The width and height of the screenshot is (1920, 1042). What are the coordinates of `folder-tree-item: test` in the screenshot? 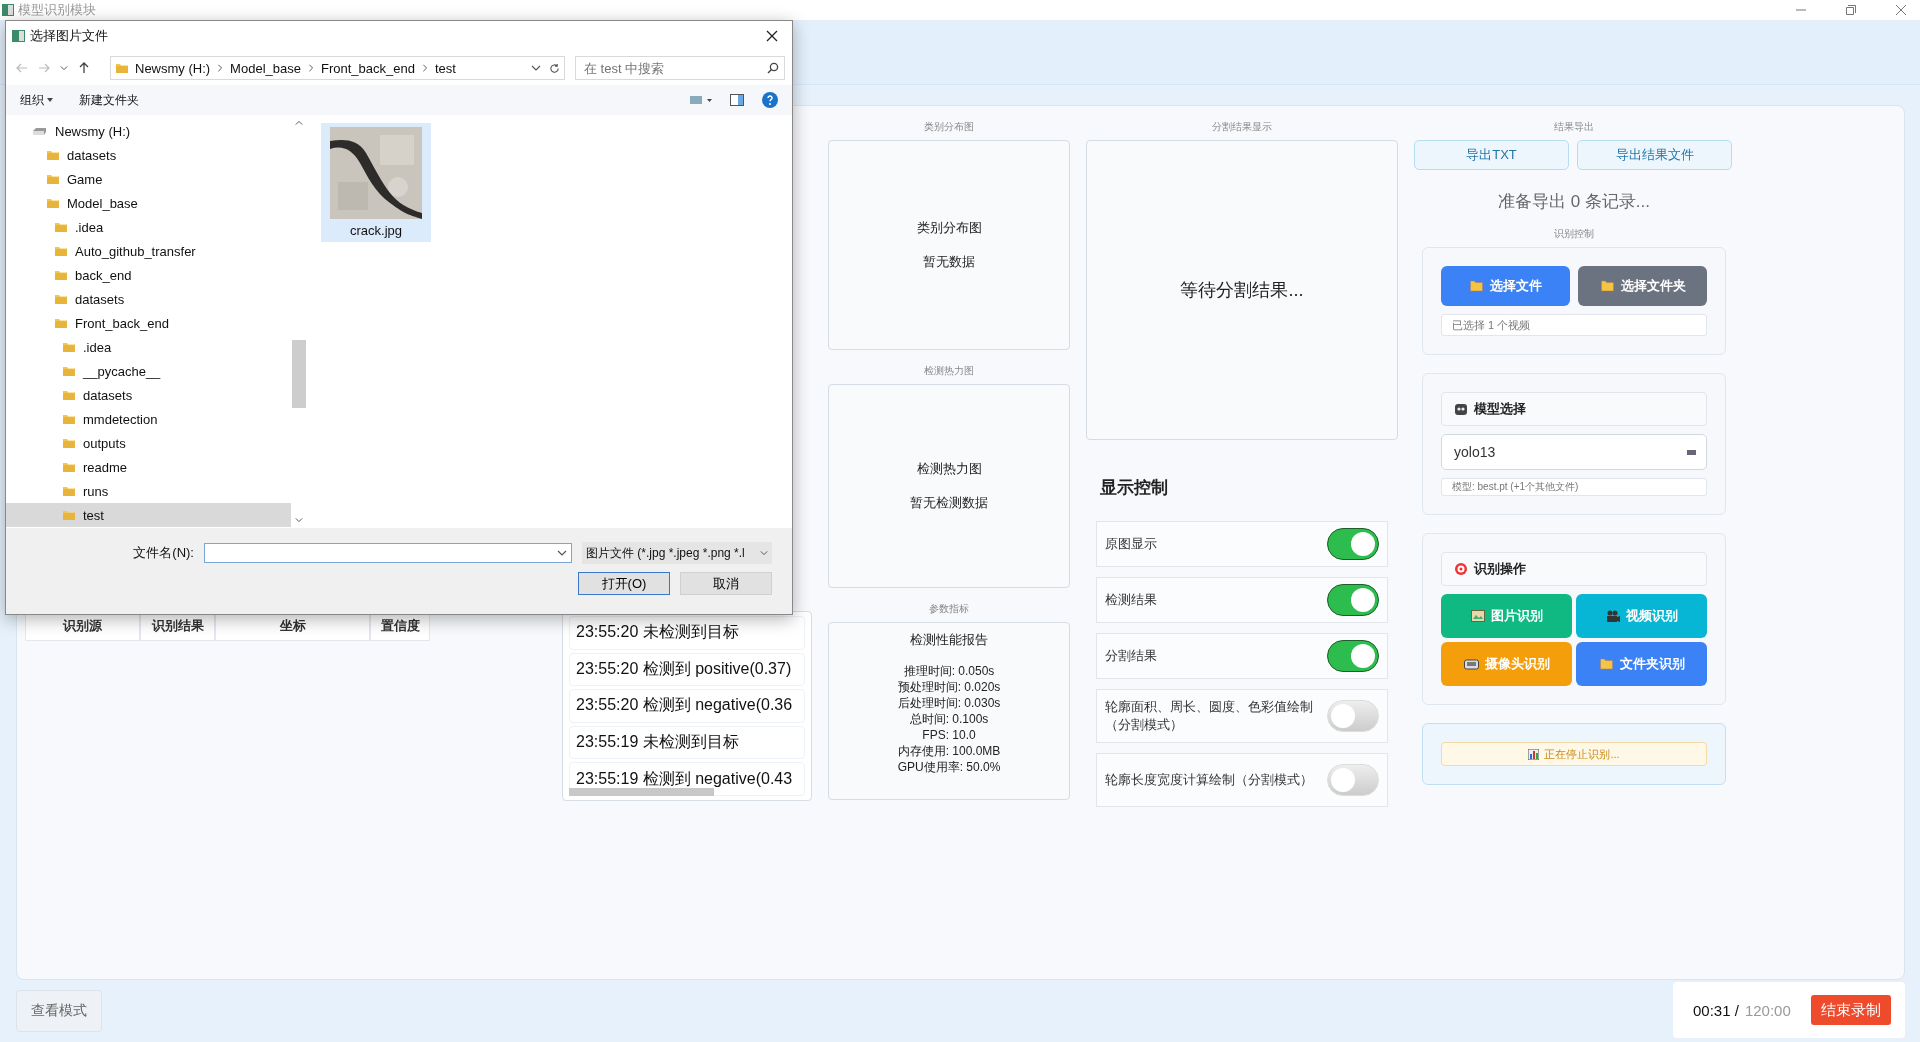 It's located at (148, 515).